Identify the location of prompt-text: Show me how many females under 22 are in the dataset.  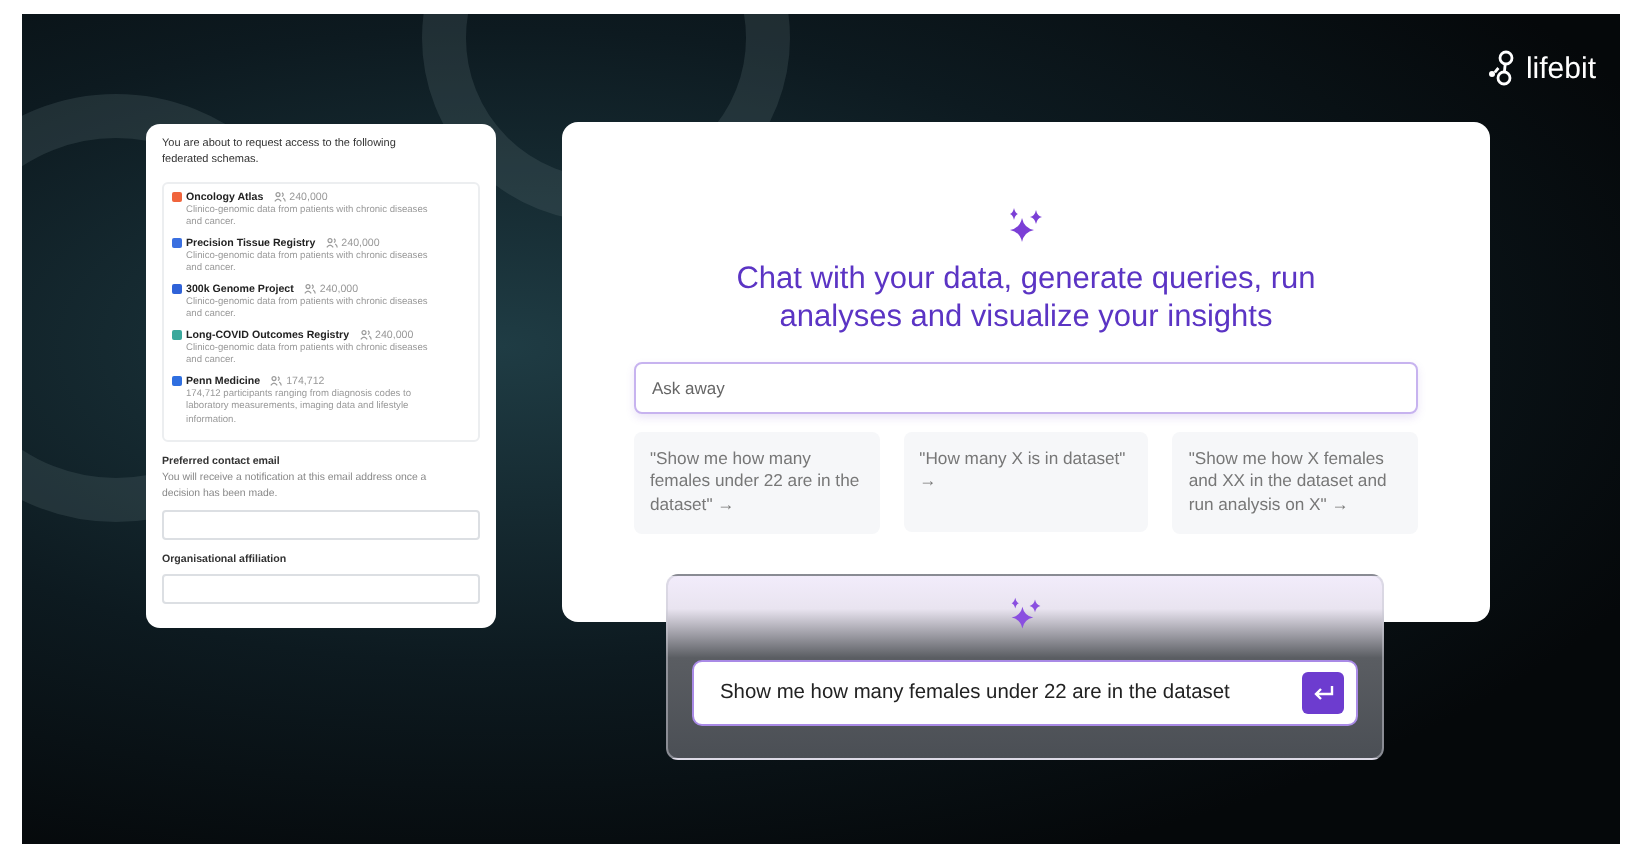
(975, 693).